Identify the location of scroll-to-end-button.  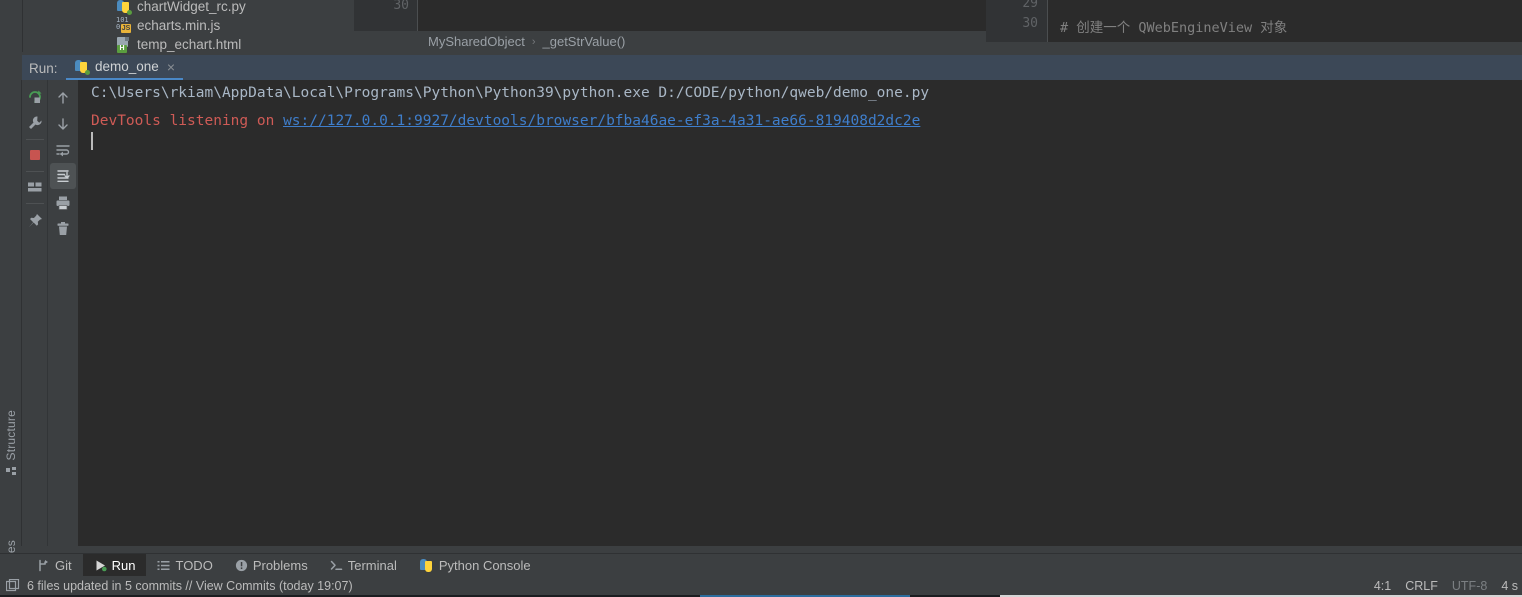
(63, 176).